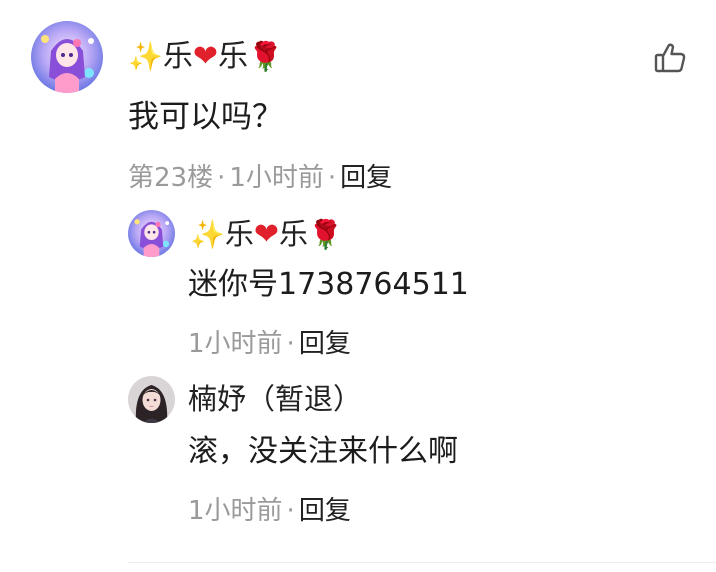  I want to click on floor-number: 第23楼, so click(171, 178).